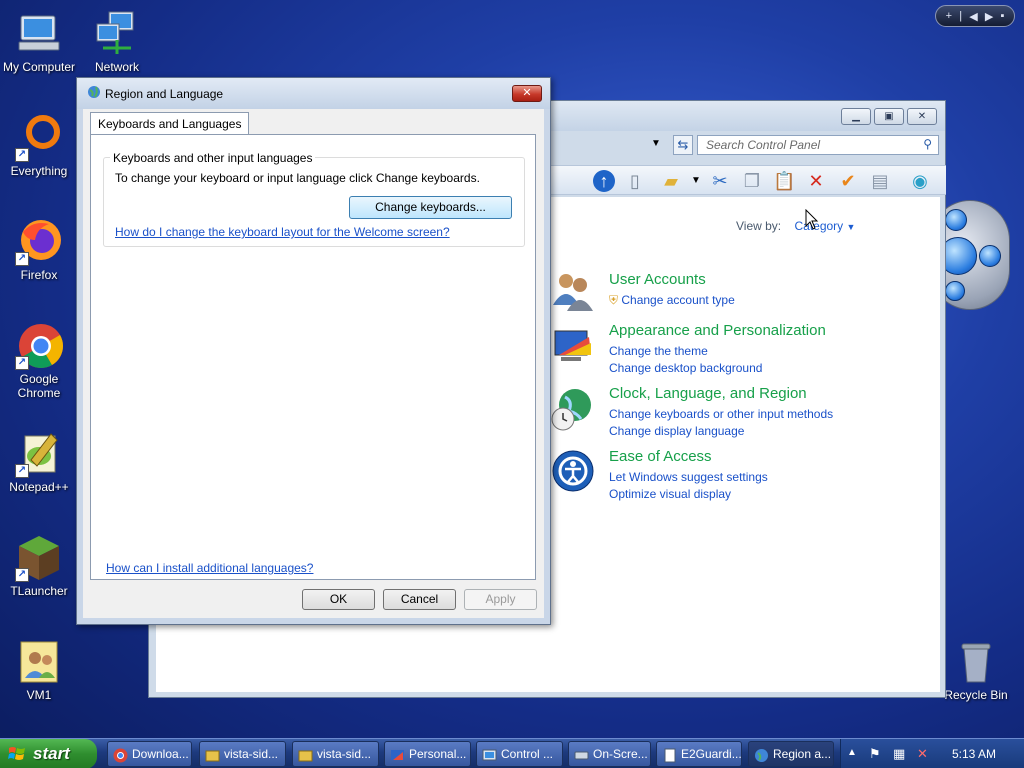  I want to click on pane-icon: ▯, so click(635, 181).